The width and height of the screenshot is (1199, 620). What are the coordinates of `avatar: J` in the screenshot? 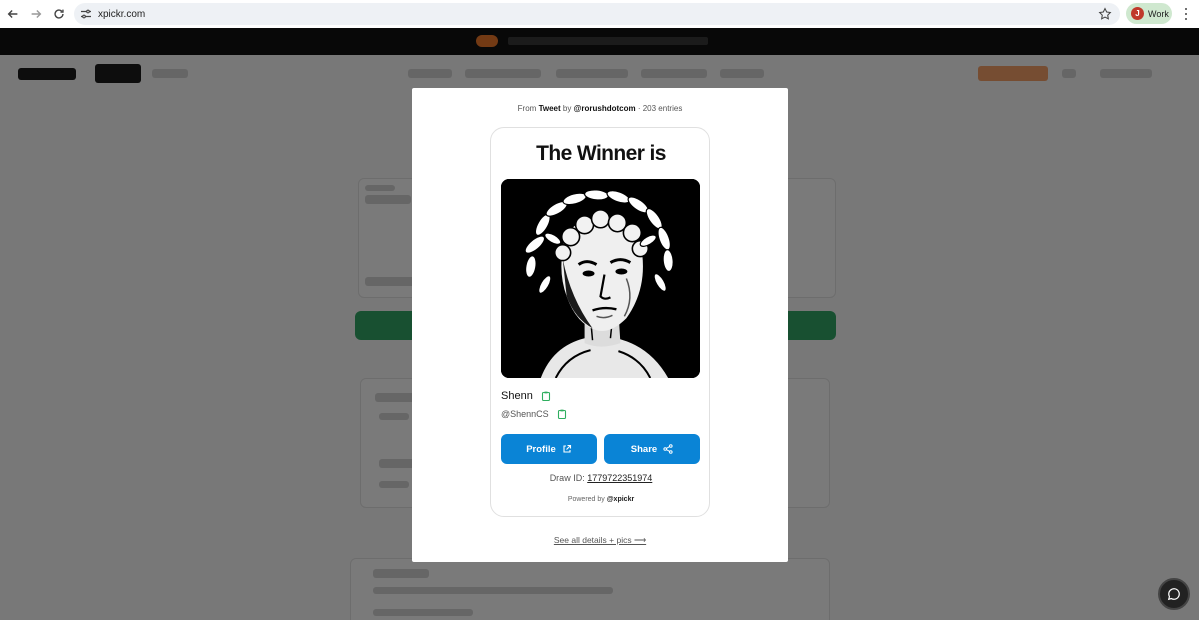 It's located at (1137, 13).